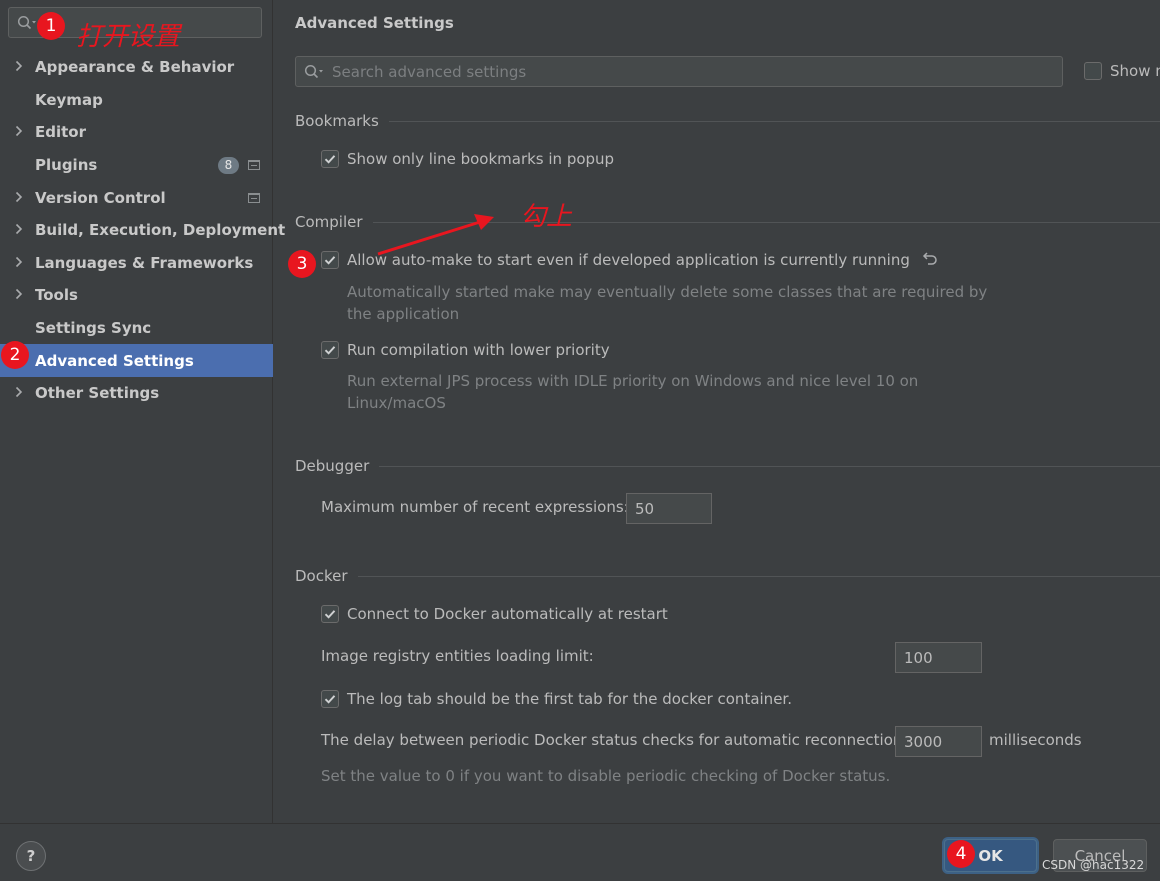 Image resolution: width=1160 pixels, height=881 pixels. I want to click on sidebar-item-build-execution-deployment: Build, Execution, Deployment, so click(142, 230).